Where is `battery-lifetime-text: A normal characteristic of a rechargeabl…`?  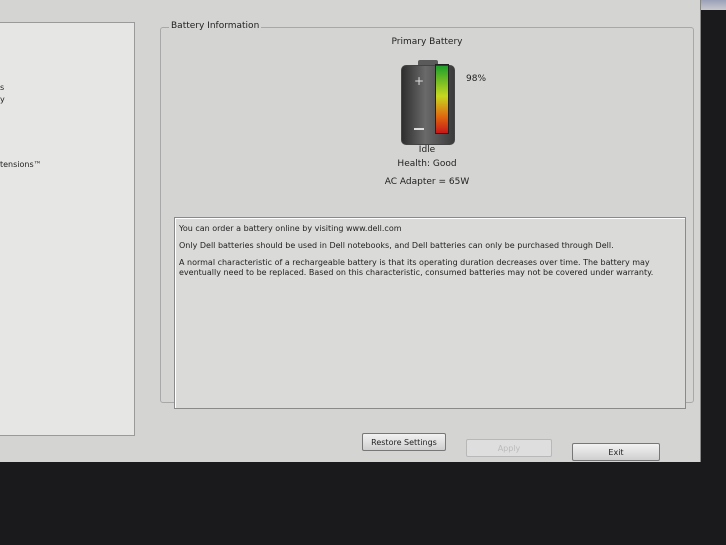
battery-lifetime-text: A normal characteristic of a rechargeabl… is located at coordinates (416, 267).